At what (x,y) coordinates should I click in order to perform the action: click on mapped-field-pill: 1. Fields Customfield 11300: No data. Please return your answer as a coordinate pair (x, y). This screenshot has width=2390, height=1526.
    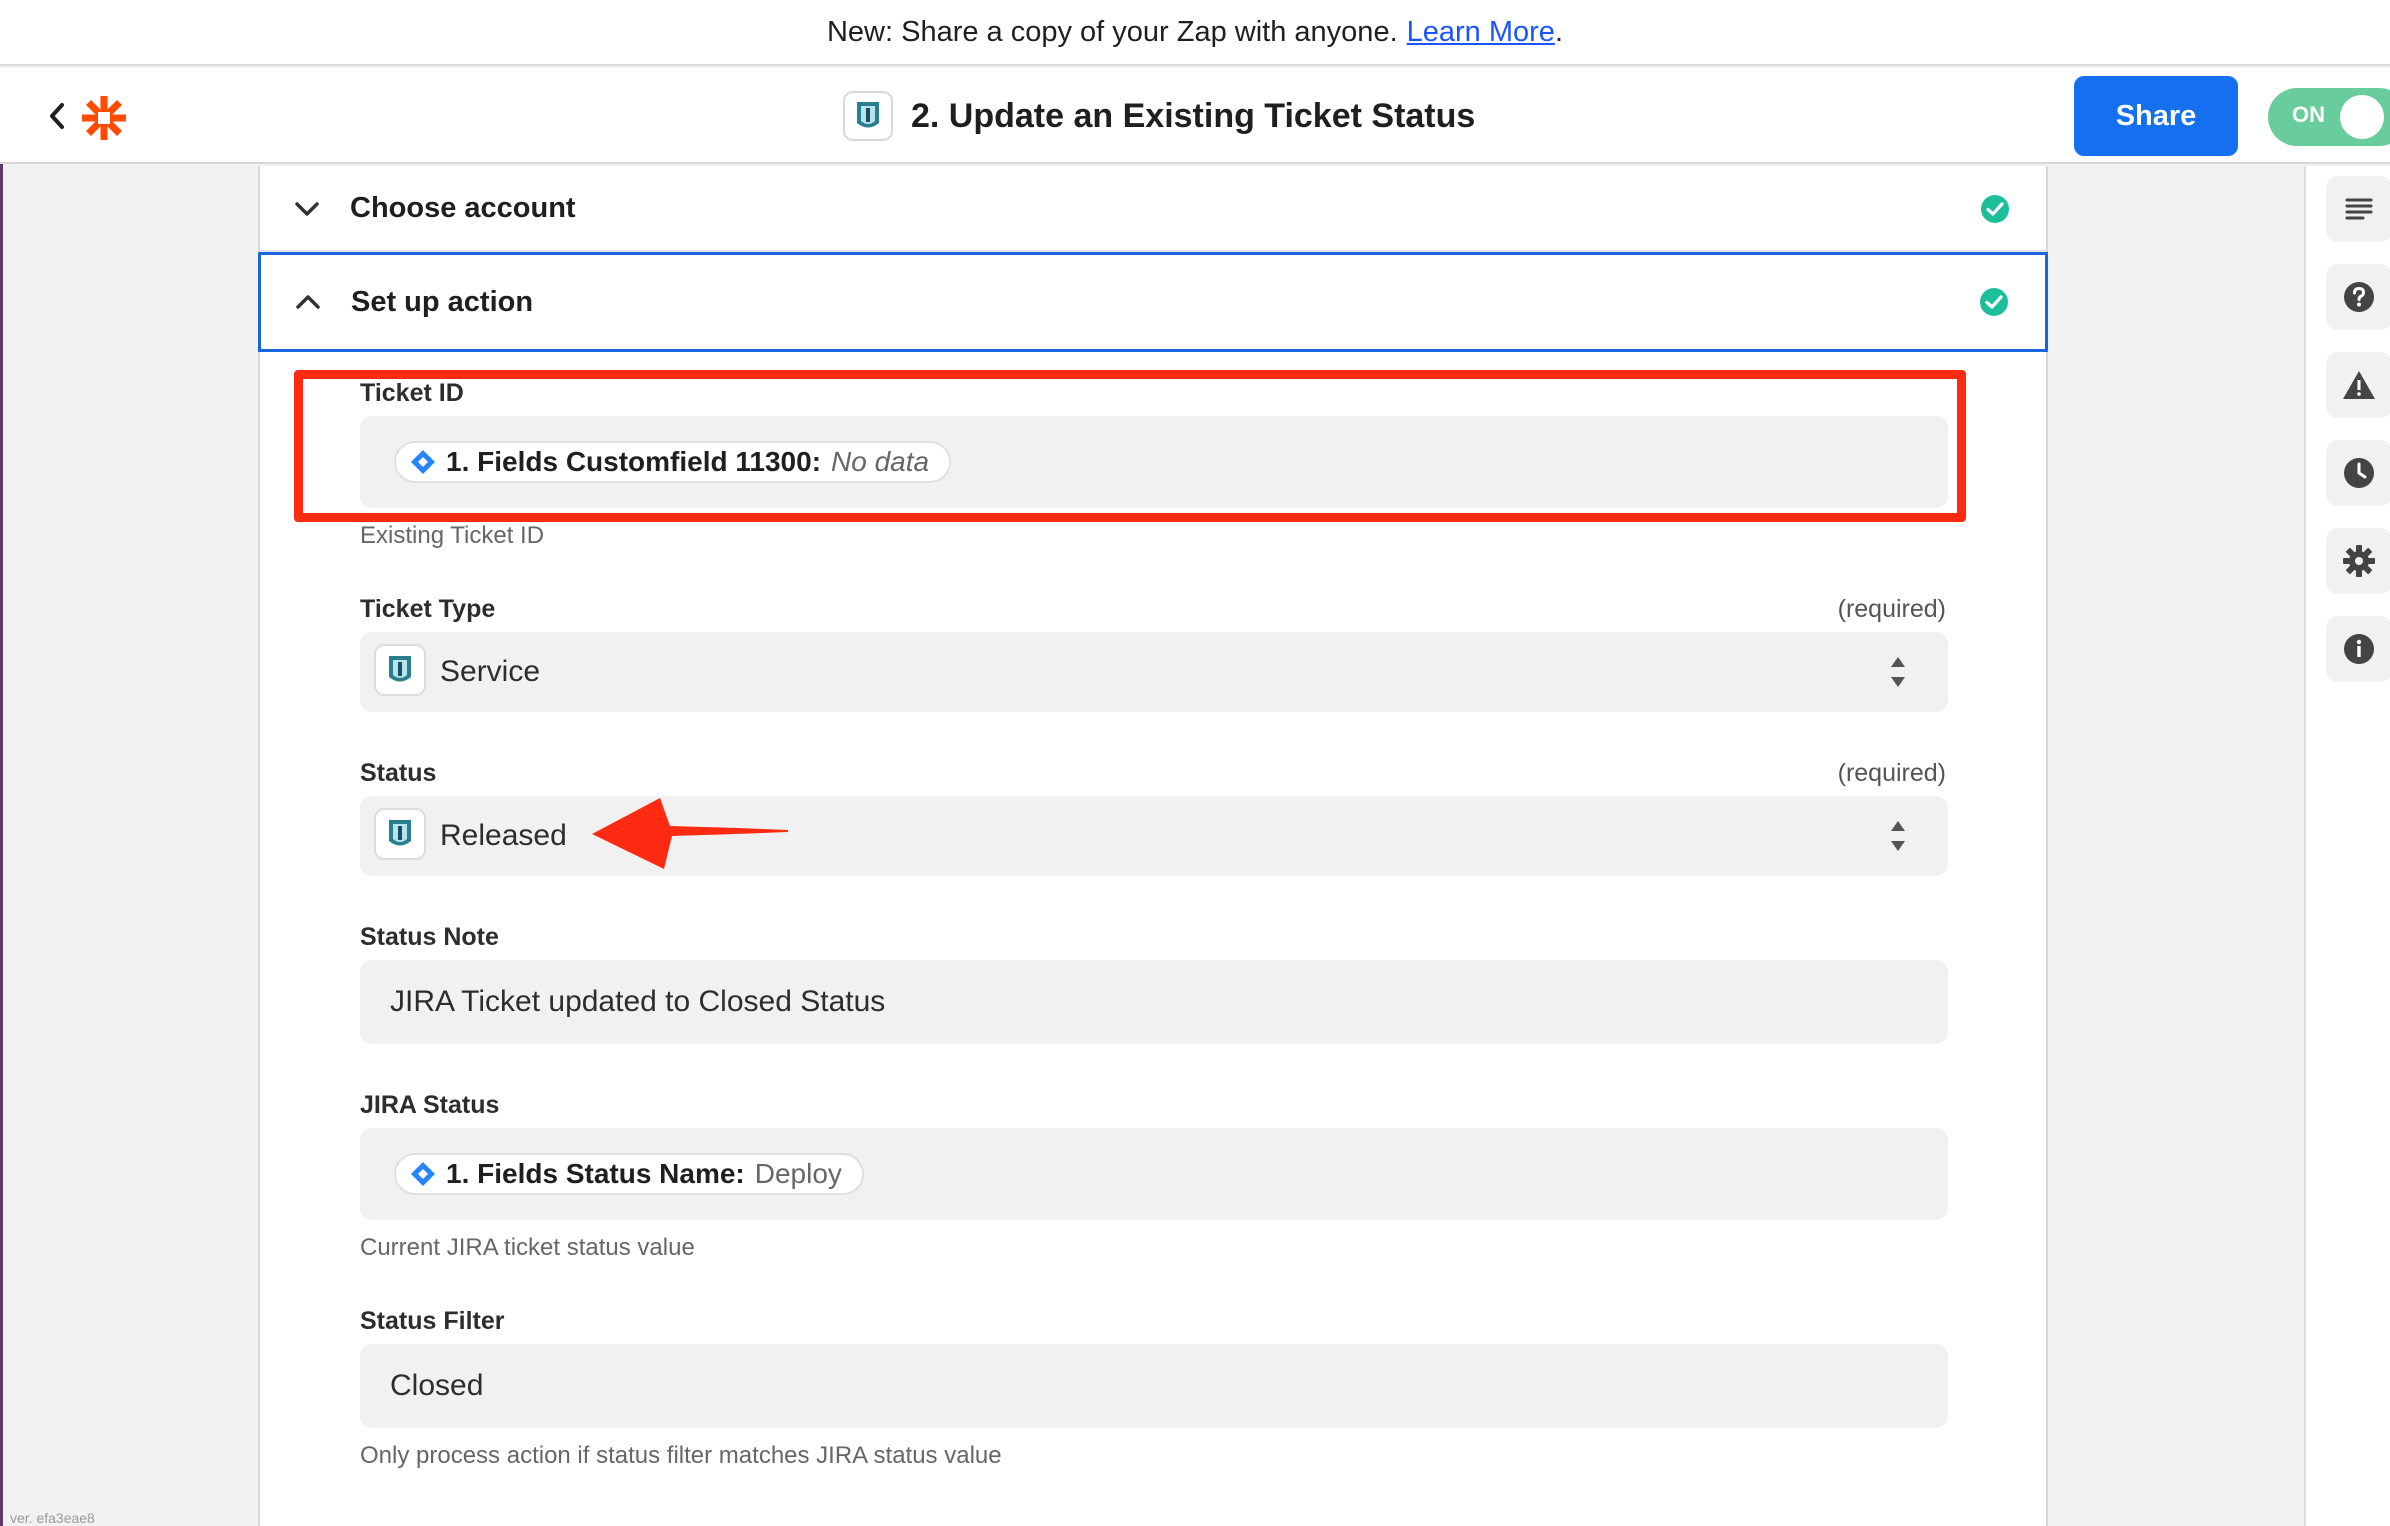
    Looking at the image, I should click on (673, 462).